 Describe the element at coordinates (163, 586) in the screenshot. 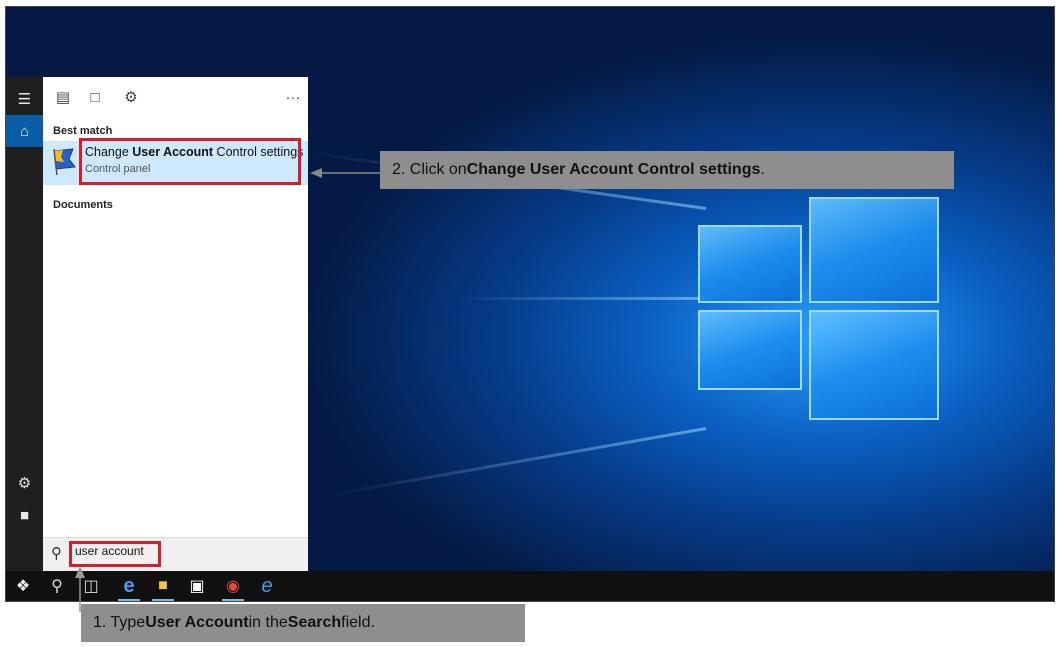

I see `file-explorer-icon: ■` at that location.